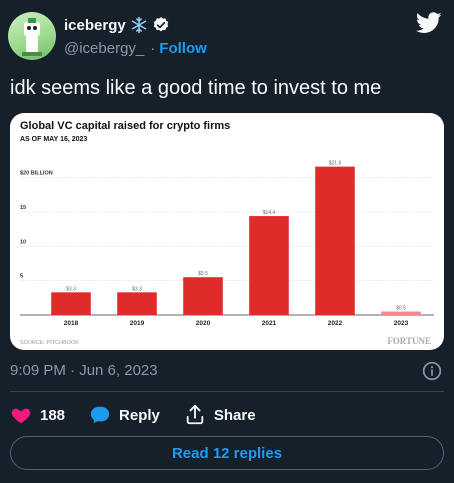 This screenshot has width=454, height=483. What do you see at coordinates (23, 242) in the screenshot?
I see `y-tick-label: 10` at bounding box center [23, 242].